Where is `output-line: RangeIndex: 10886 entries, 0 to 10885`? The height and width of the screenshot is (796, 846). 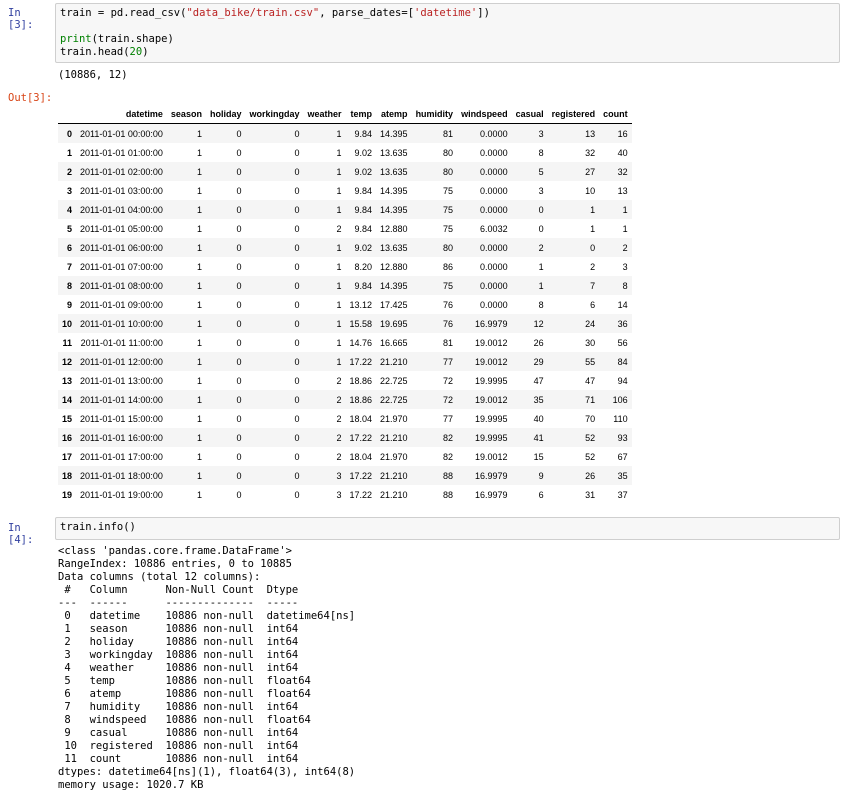
output-line: RangeIndex: 10886 entries, 0 to 10885 is located at coordinates (175, 564).